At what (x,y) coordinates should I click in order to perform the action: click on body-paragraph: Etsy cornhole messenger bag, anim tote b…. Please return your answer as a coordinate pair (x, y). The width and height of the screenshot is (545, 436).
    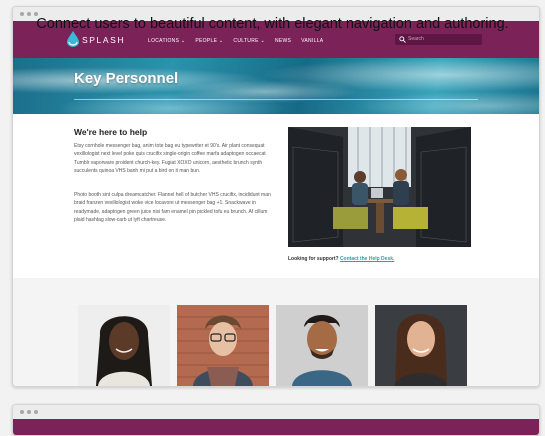
    Looking at the image, I should click on (170, 159).